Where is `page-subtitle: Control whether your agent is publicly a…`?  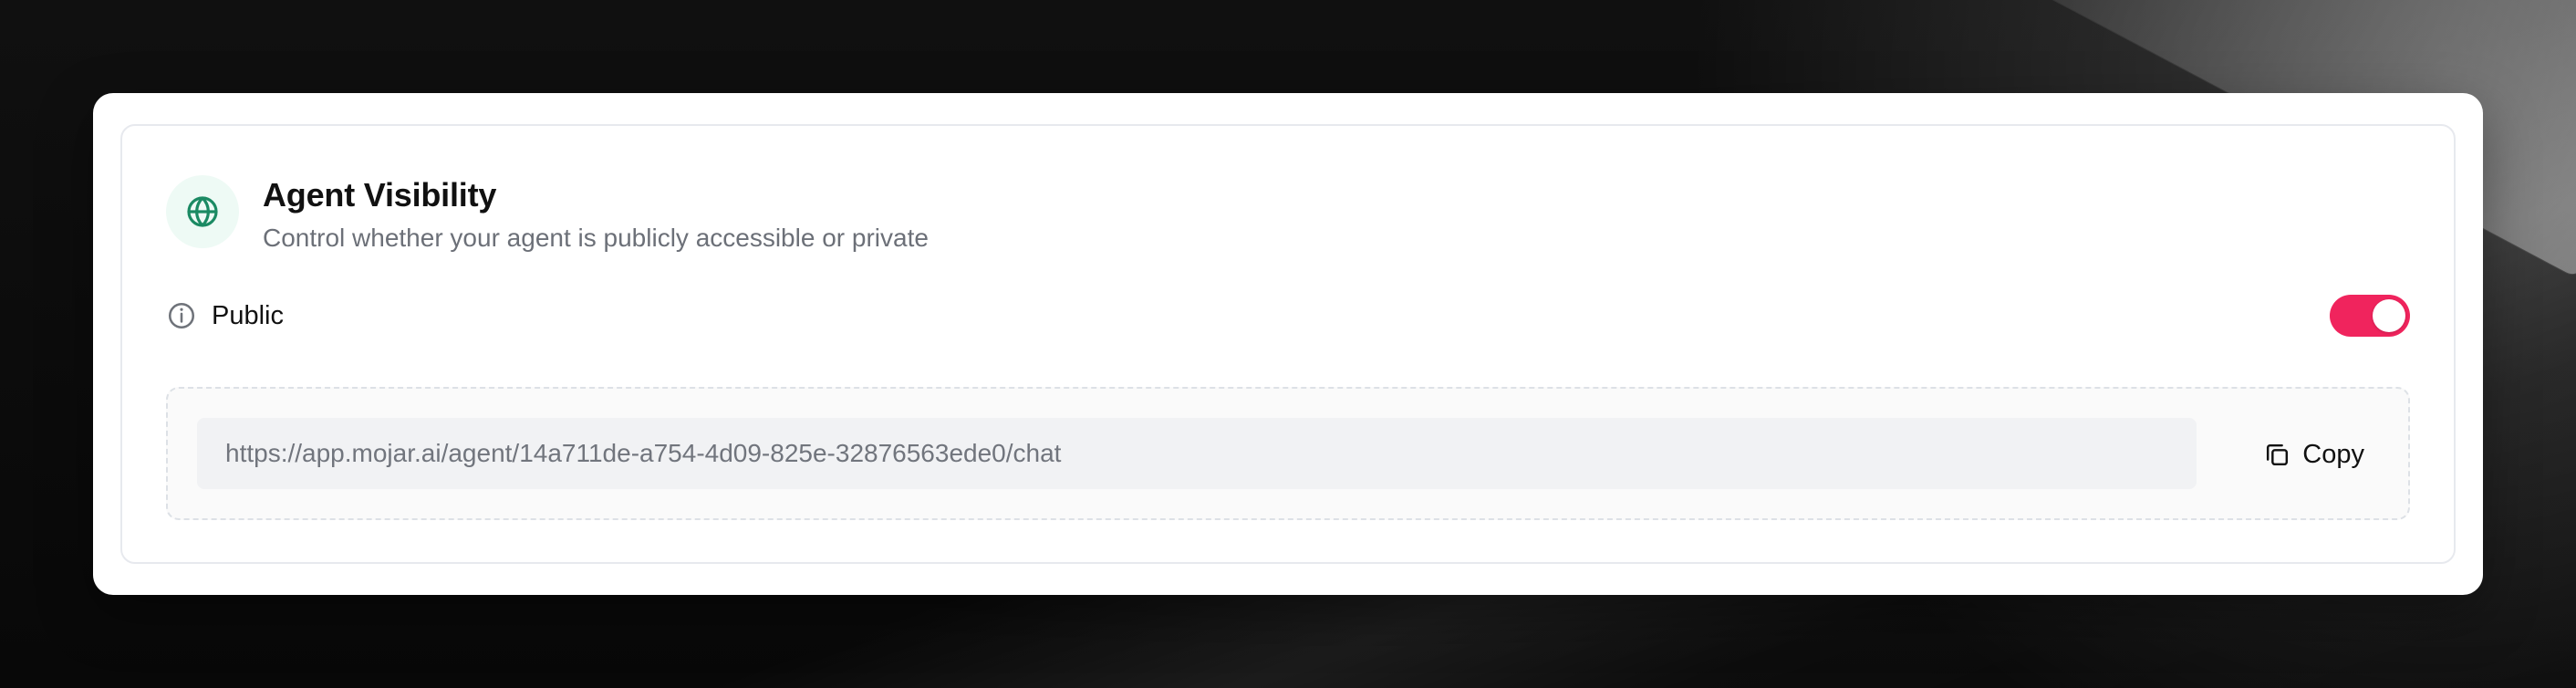
page-subtitle: Control whether your agent is publicly a… is located at coordinates (596, 238).